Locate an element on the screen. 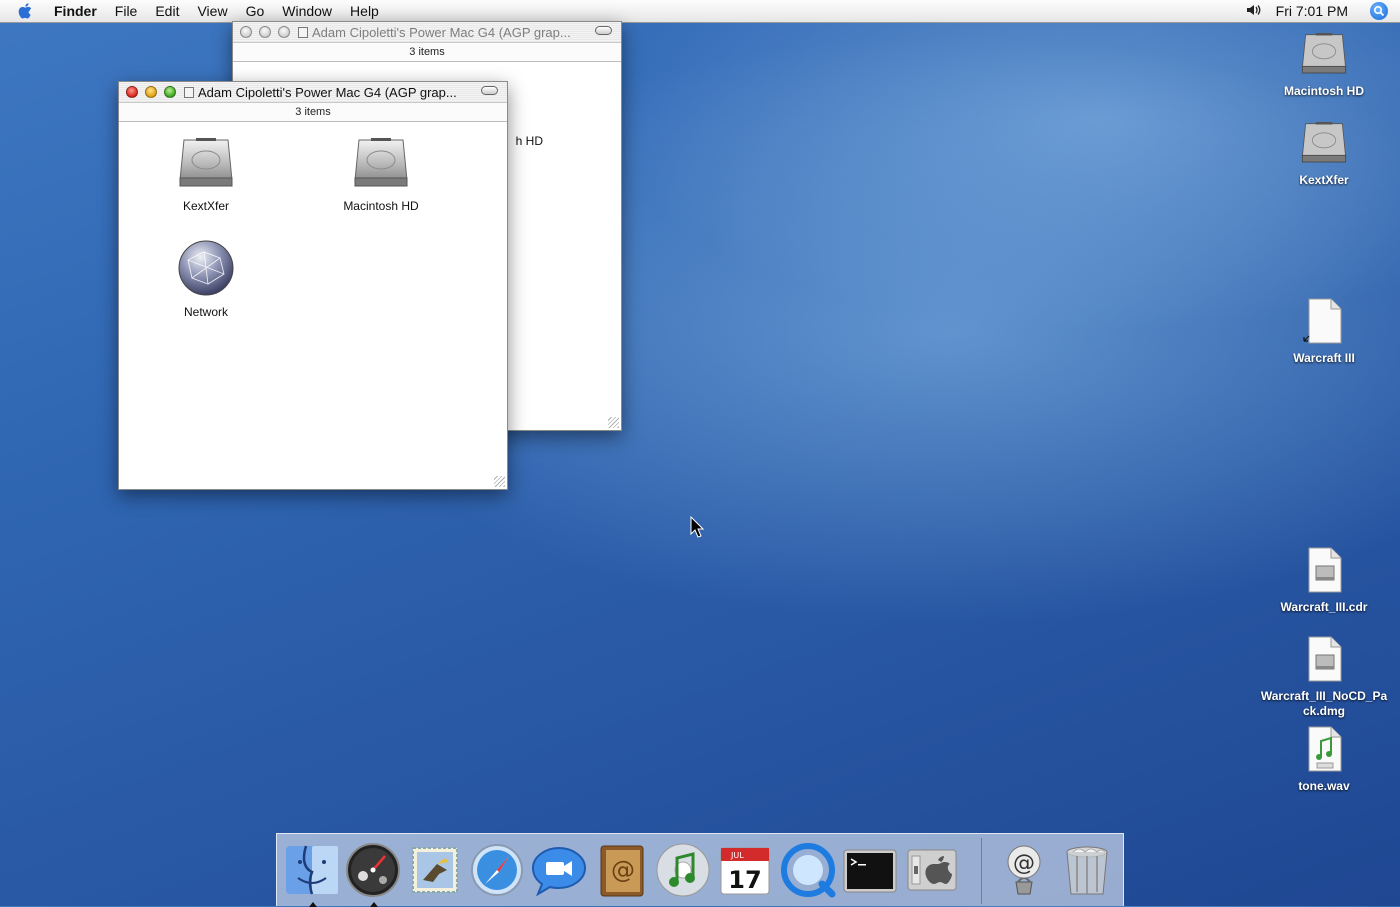  menu-extras: Fri 7:01 PM is located at coordinates (1323, 11).